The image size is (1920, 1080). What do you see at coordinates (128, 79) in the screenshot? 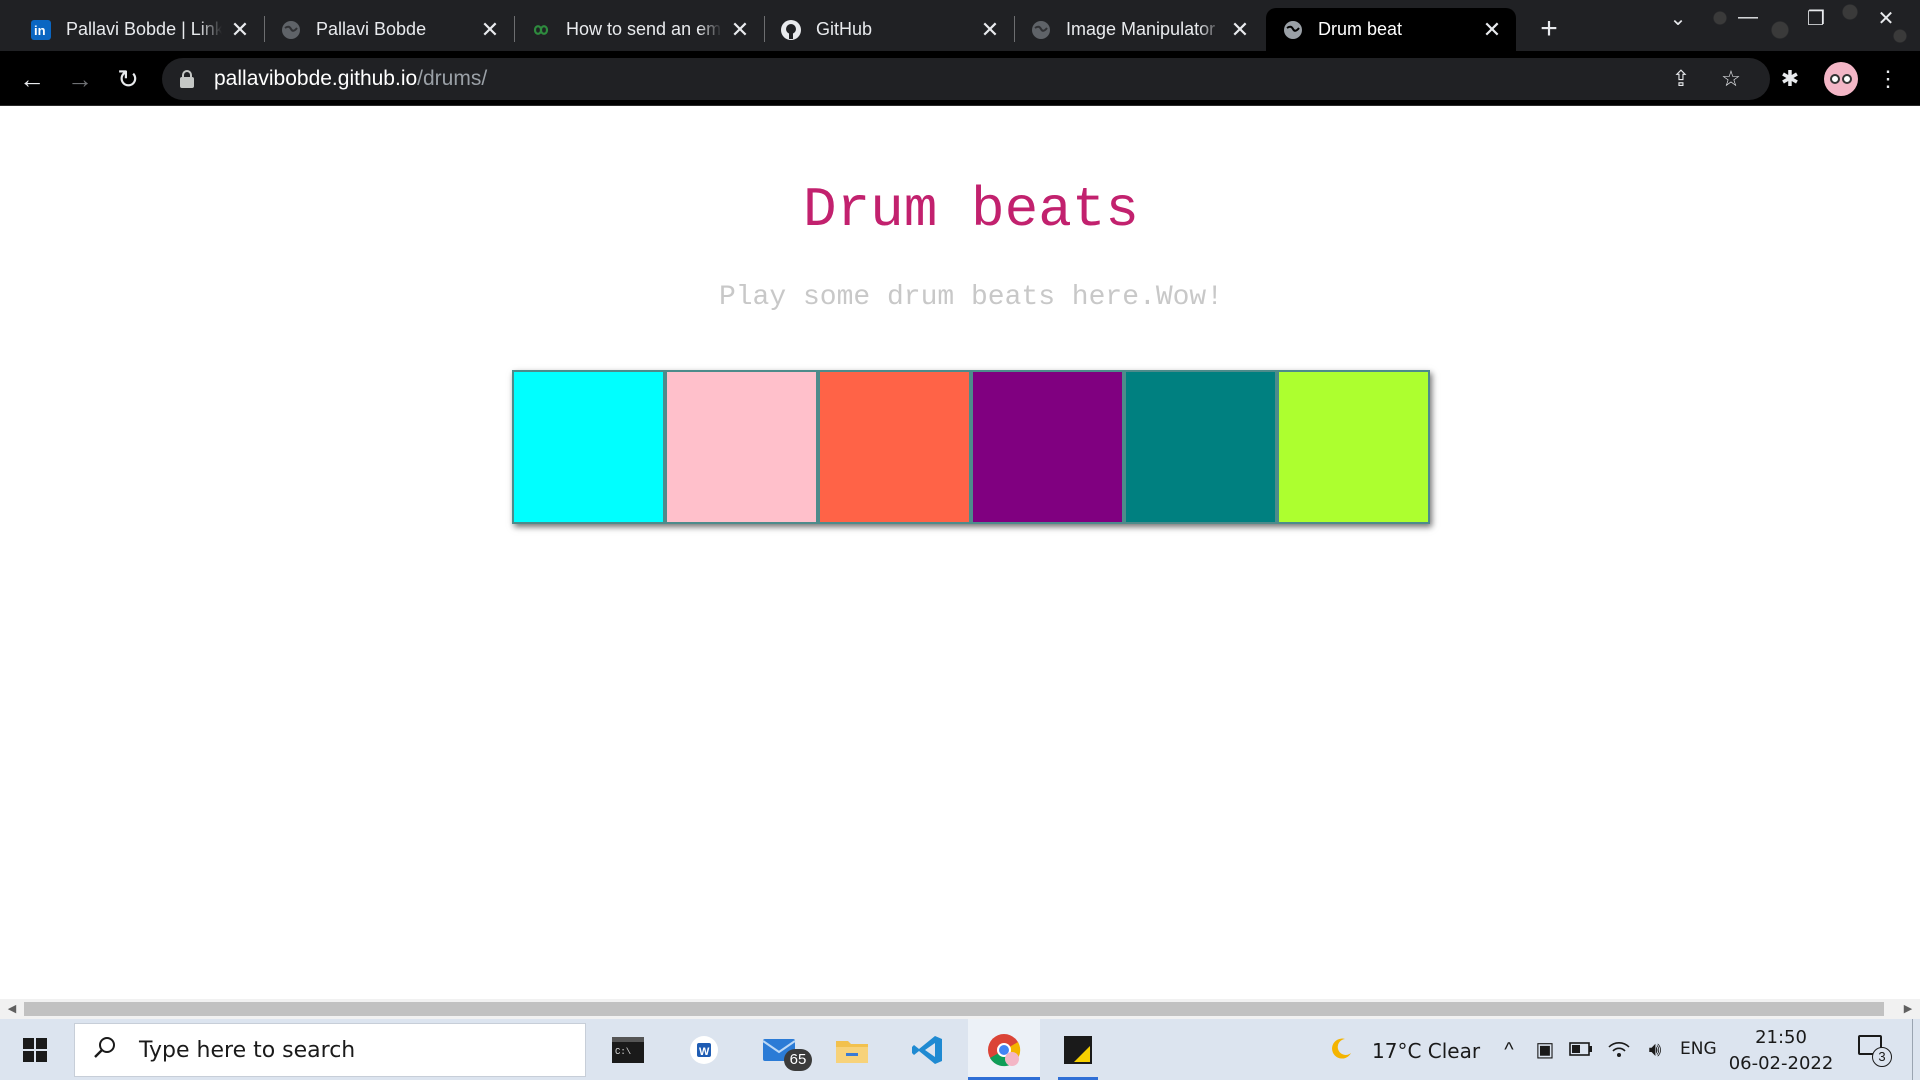
I see `reload-icon: ↻` at bounding box center [128, 79].